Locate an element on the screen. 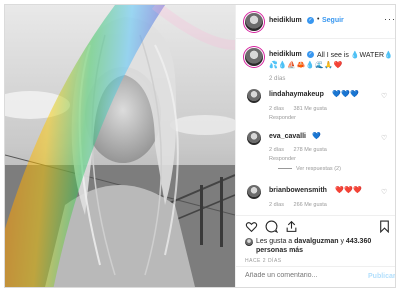 This screenshot has width=400, height=292. post-comment-button: Publicar is located at coordinates (381, 276).